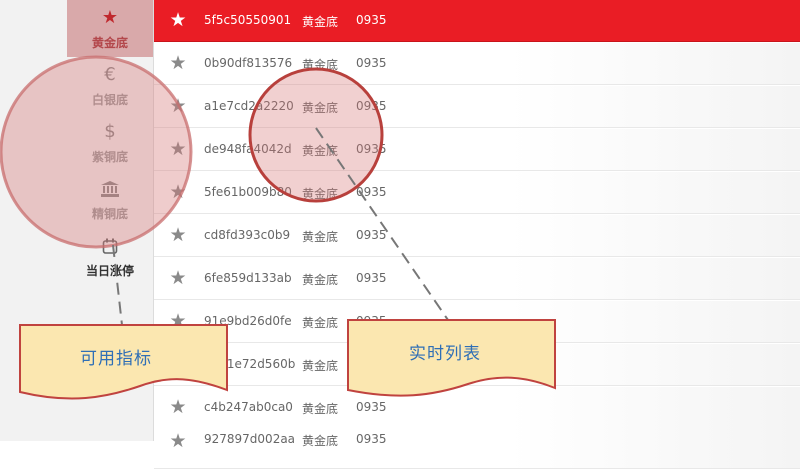  What do you see at coordinates (110, 85) in the screenshot?
I see `sidebar-item-silver: € 白银底` at bounding box center [110, 85].